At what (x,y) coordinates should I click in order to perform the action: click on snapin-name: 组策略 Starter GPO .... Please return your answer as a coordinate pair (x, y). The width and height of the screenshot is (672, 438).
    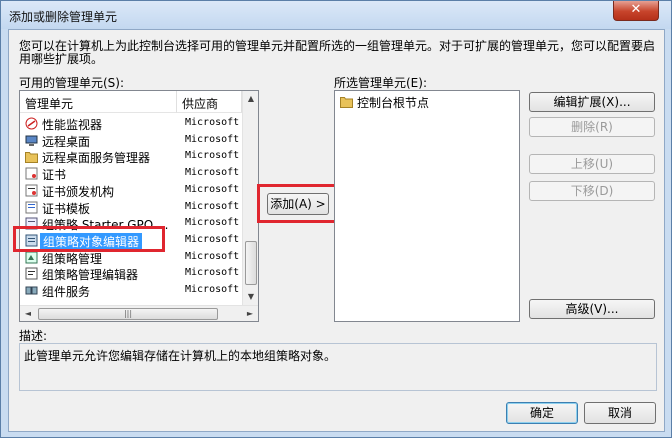
    Looking at the image, I should click on (105, 225).